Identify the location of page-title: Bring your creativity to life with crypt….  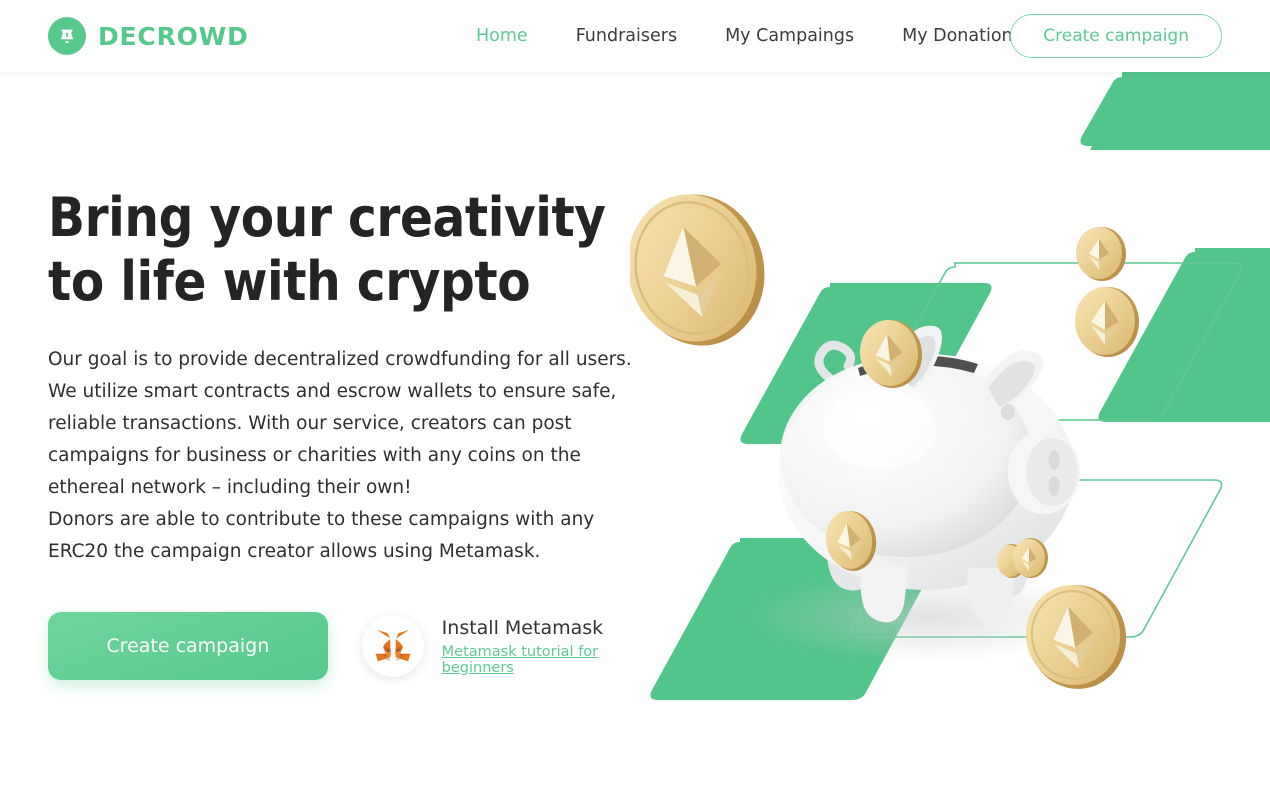
(327, 249).